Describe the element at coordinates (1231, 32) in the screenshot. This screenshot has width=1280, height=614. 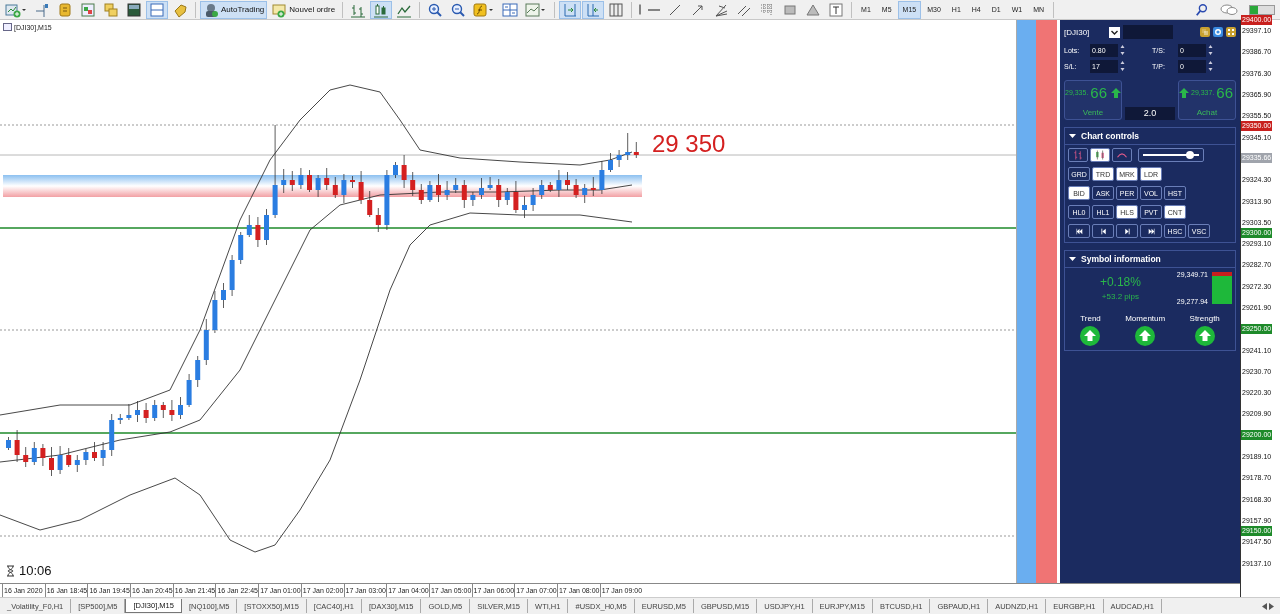
I see `grid-icon` at that location.